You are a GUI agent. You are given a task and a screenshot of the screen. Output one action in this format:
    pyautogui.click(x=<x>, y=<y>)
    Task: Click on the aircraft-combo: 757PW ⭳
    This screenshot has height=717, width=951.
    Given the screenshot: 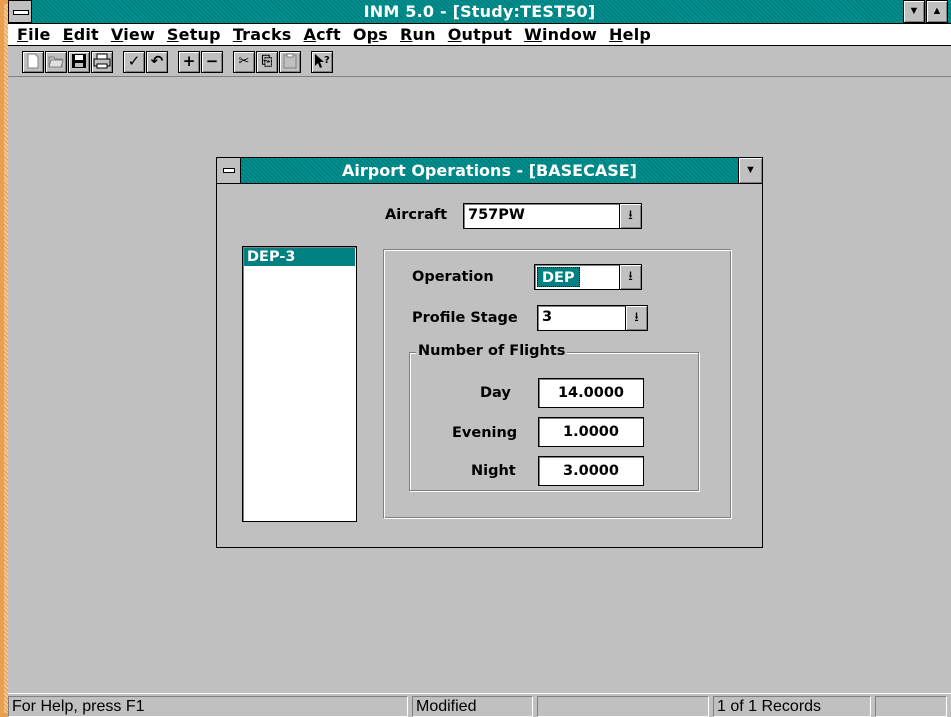 What is the action you would take?
    pyautogui.click(x=552, y=216)
    